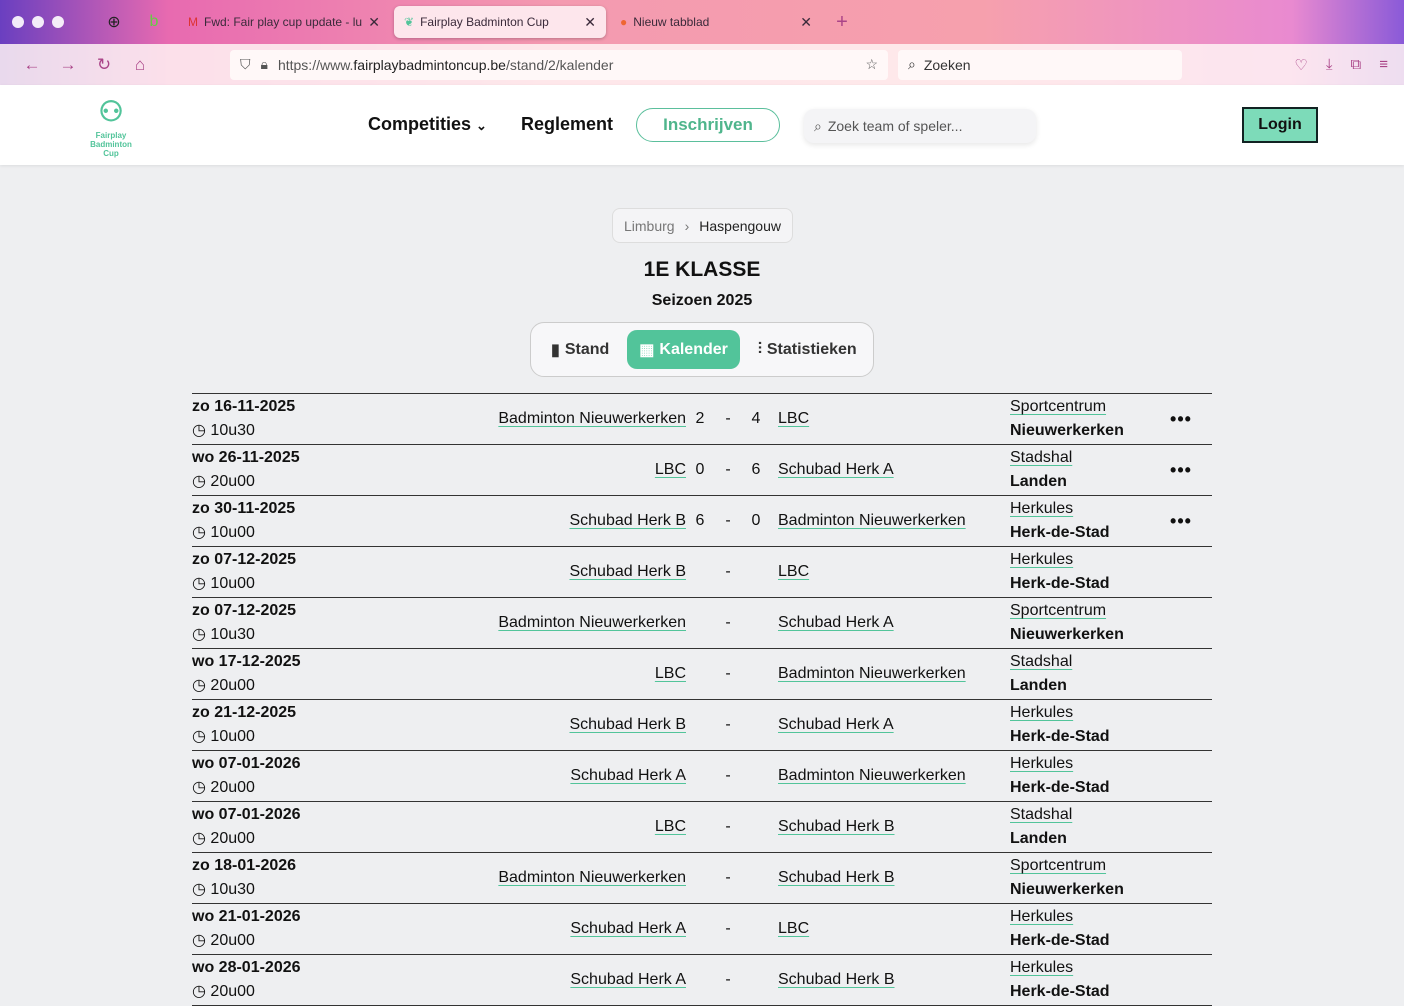 The width and height of the screenshot is (1404, 1006). Describe the element at coordinates (1329, 65) in the screenshot. I see `download-icon: ⤓` at that location.